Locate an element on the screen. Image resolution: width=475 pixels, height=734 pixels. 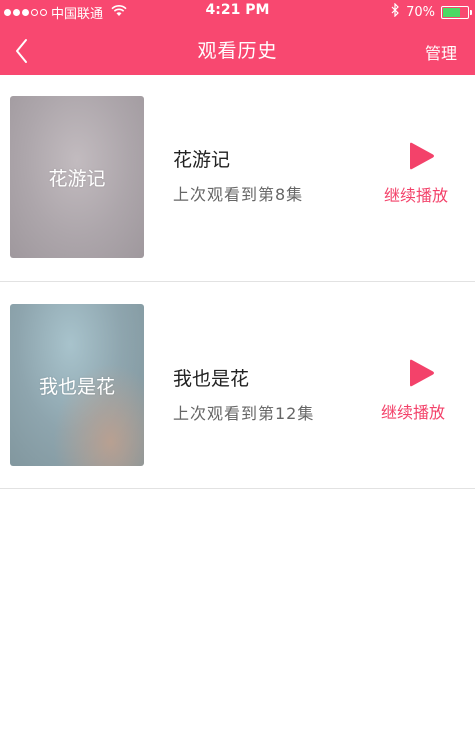
header-bar: 中国联通 4:21 PM 70% 观看历史 管理 is located at coordinates (237, 37).